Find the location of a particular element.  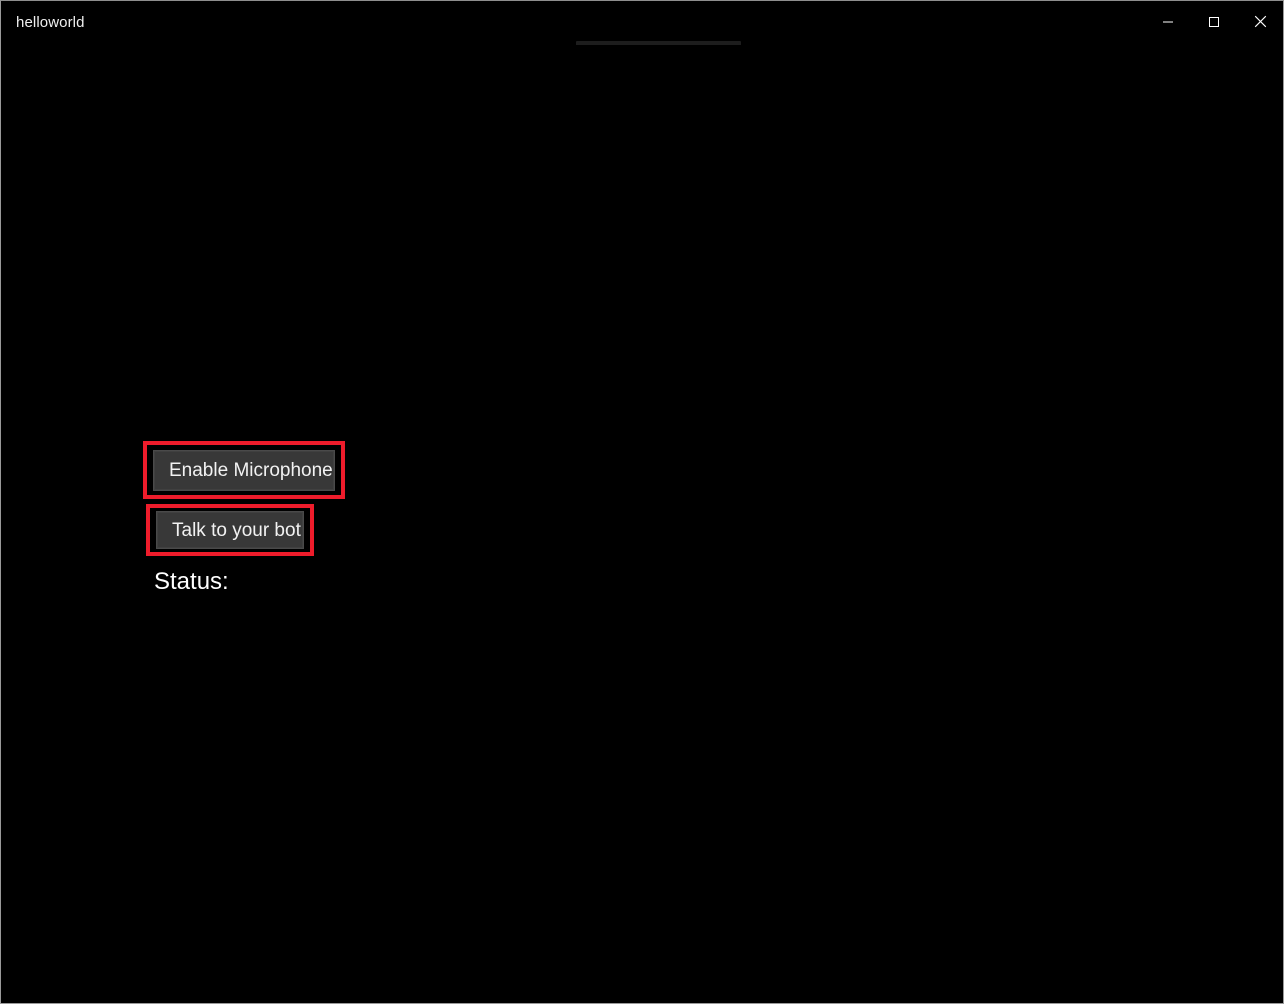

close-button is located at coordinates (1260, 23).